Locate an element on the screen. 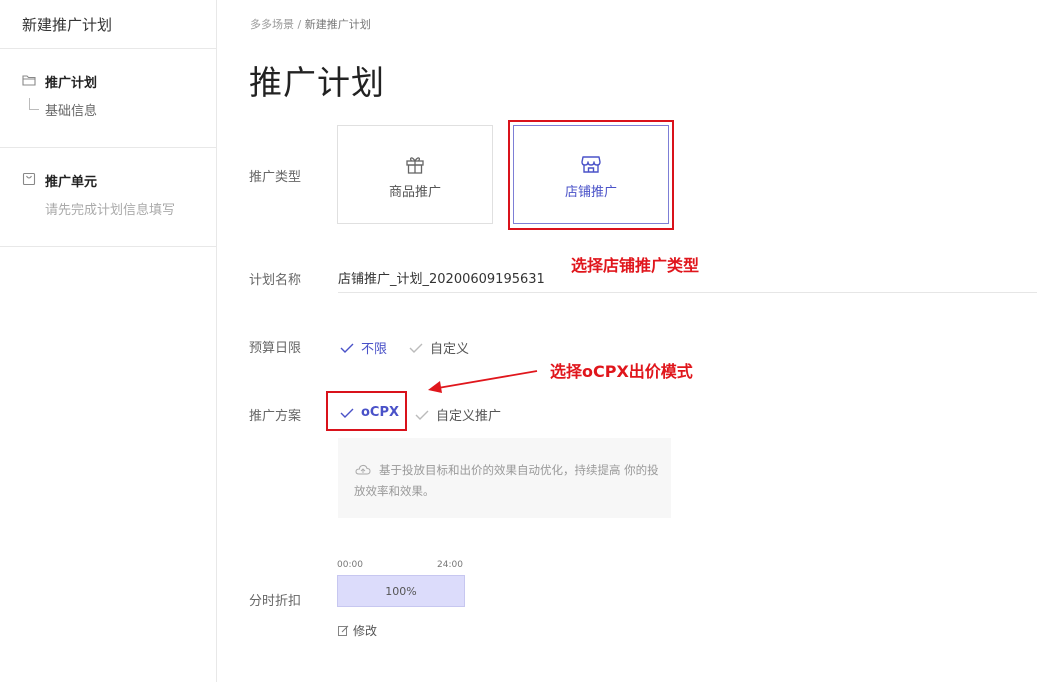 This screenshot has height=682, width=1037. breadcrumb: 多多场景 / 新建推广计划 is located at coordinates (310, 24).